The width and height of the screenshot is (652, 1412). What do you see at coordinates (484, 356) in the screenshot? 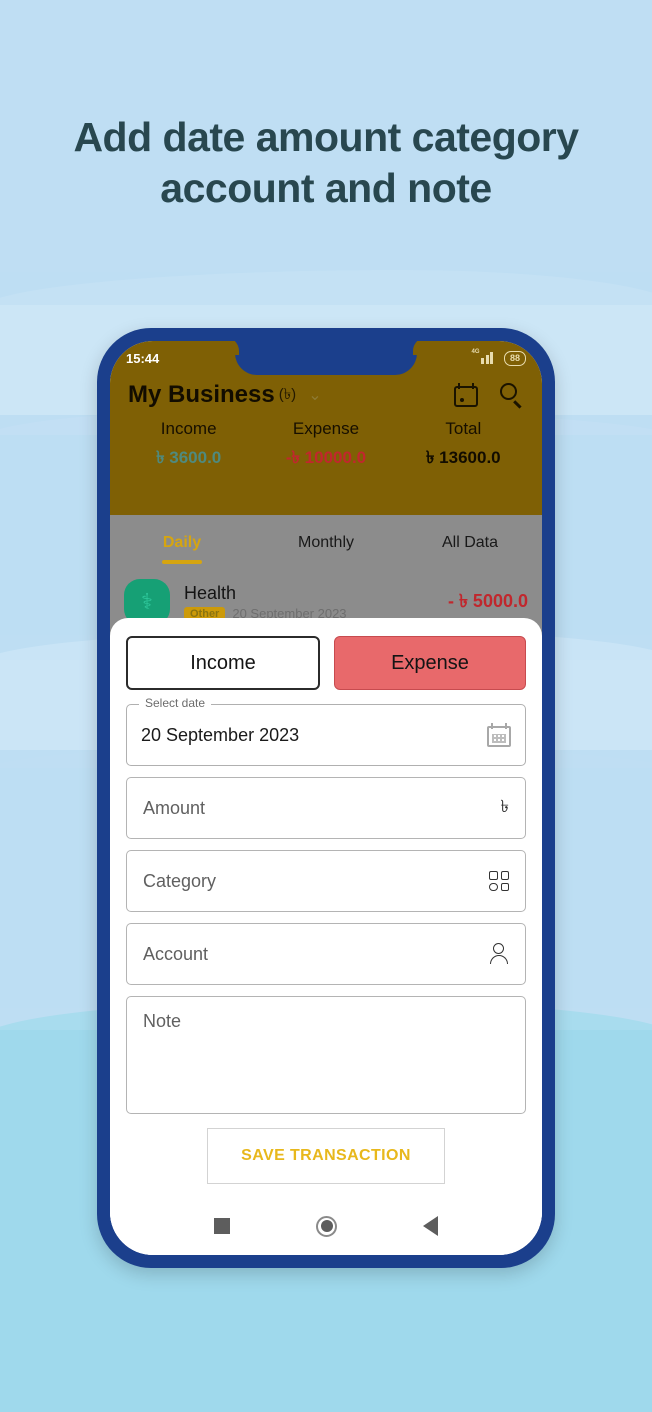
I see `signal-icon: 4G` at bounding box center [484, 356].